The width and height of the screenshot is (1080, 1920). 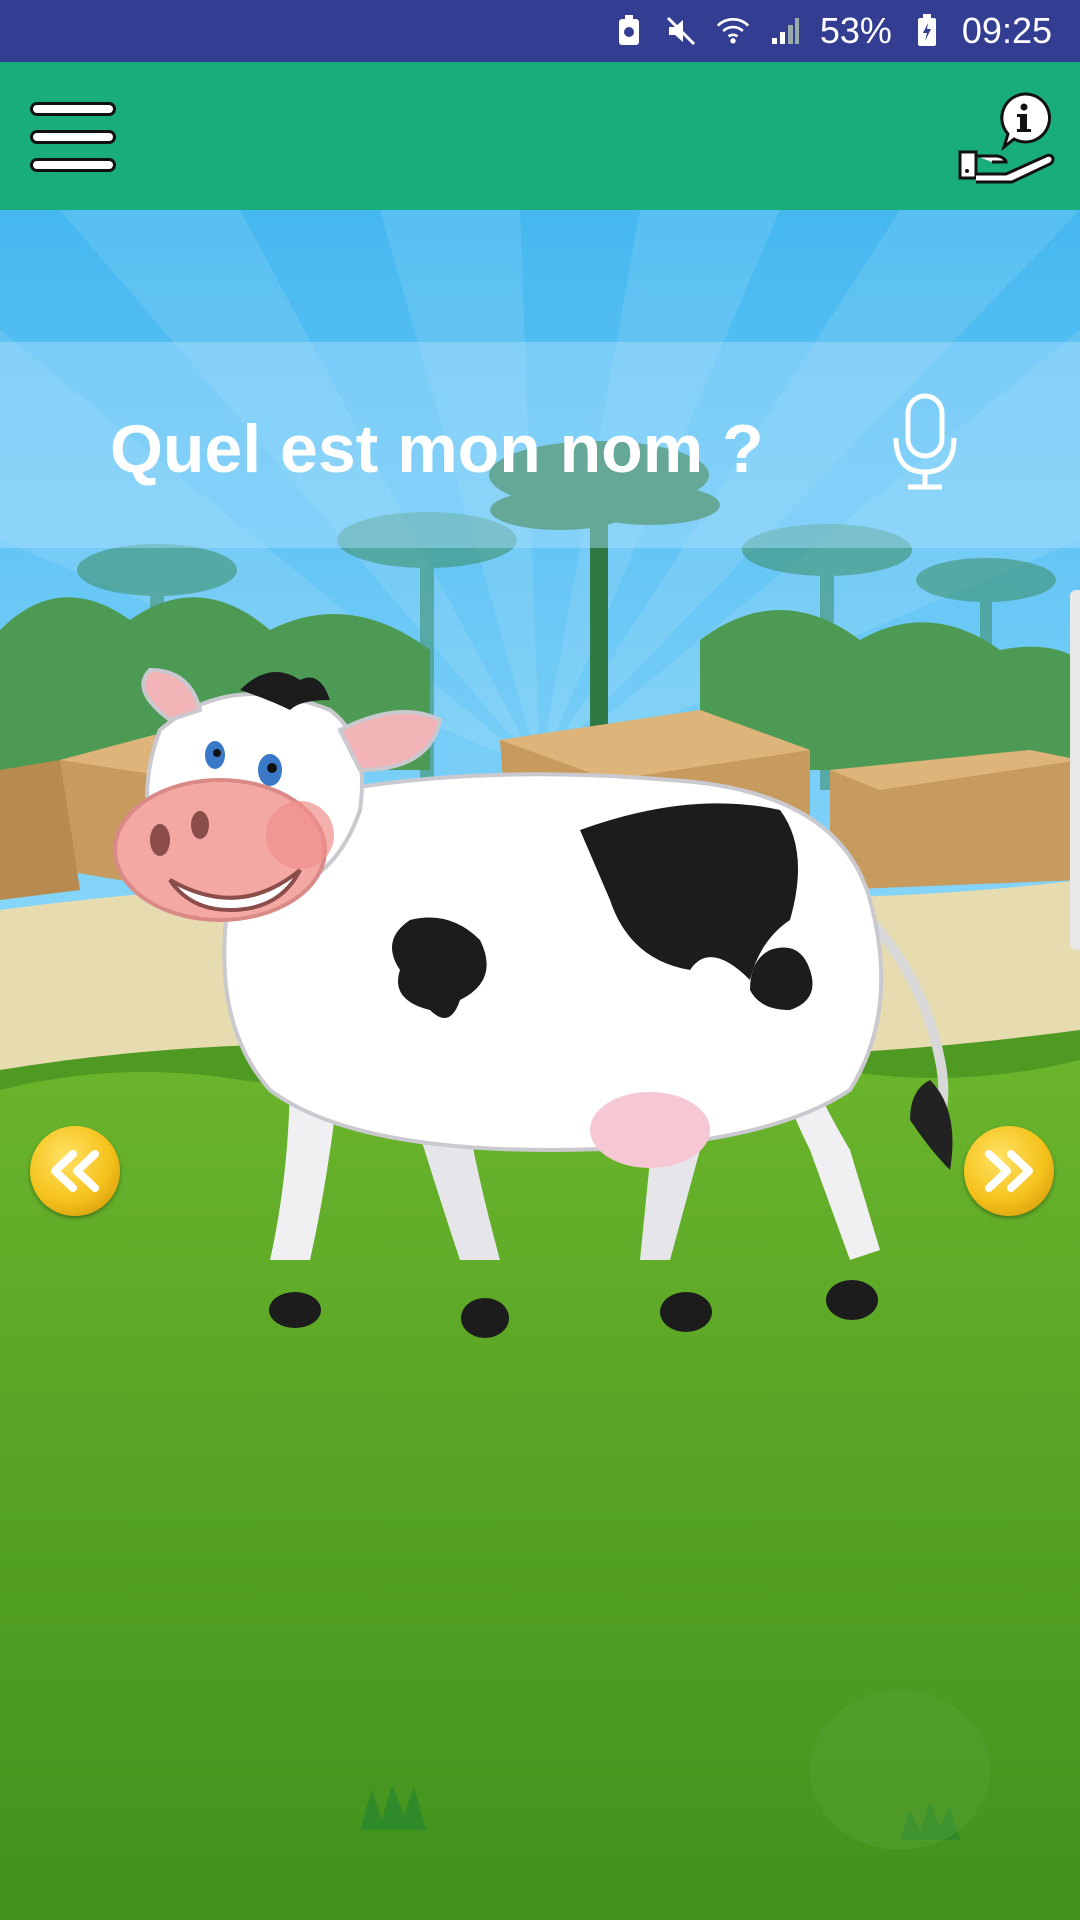 I want to click on question-text: Quel est mon nom ?, so click(x=437, y=449).